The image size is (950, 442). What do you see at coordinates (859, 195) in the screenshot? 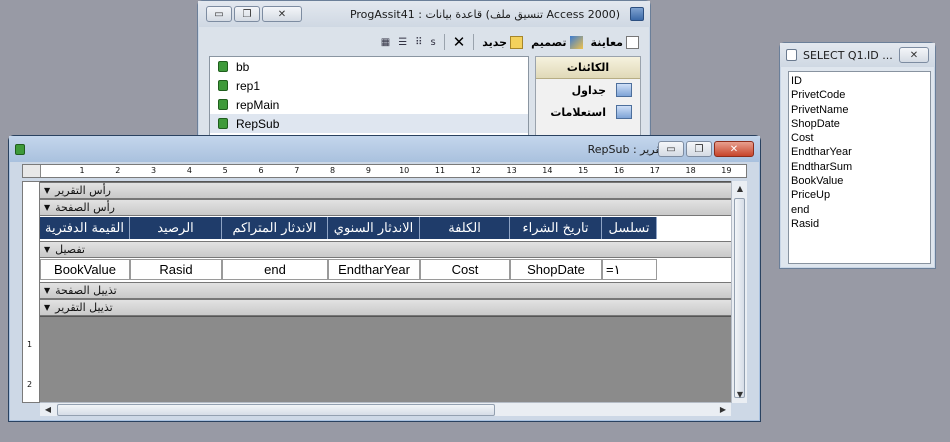
I see `field-item: PriceUp` at bounding box center [859, 195].